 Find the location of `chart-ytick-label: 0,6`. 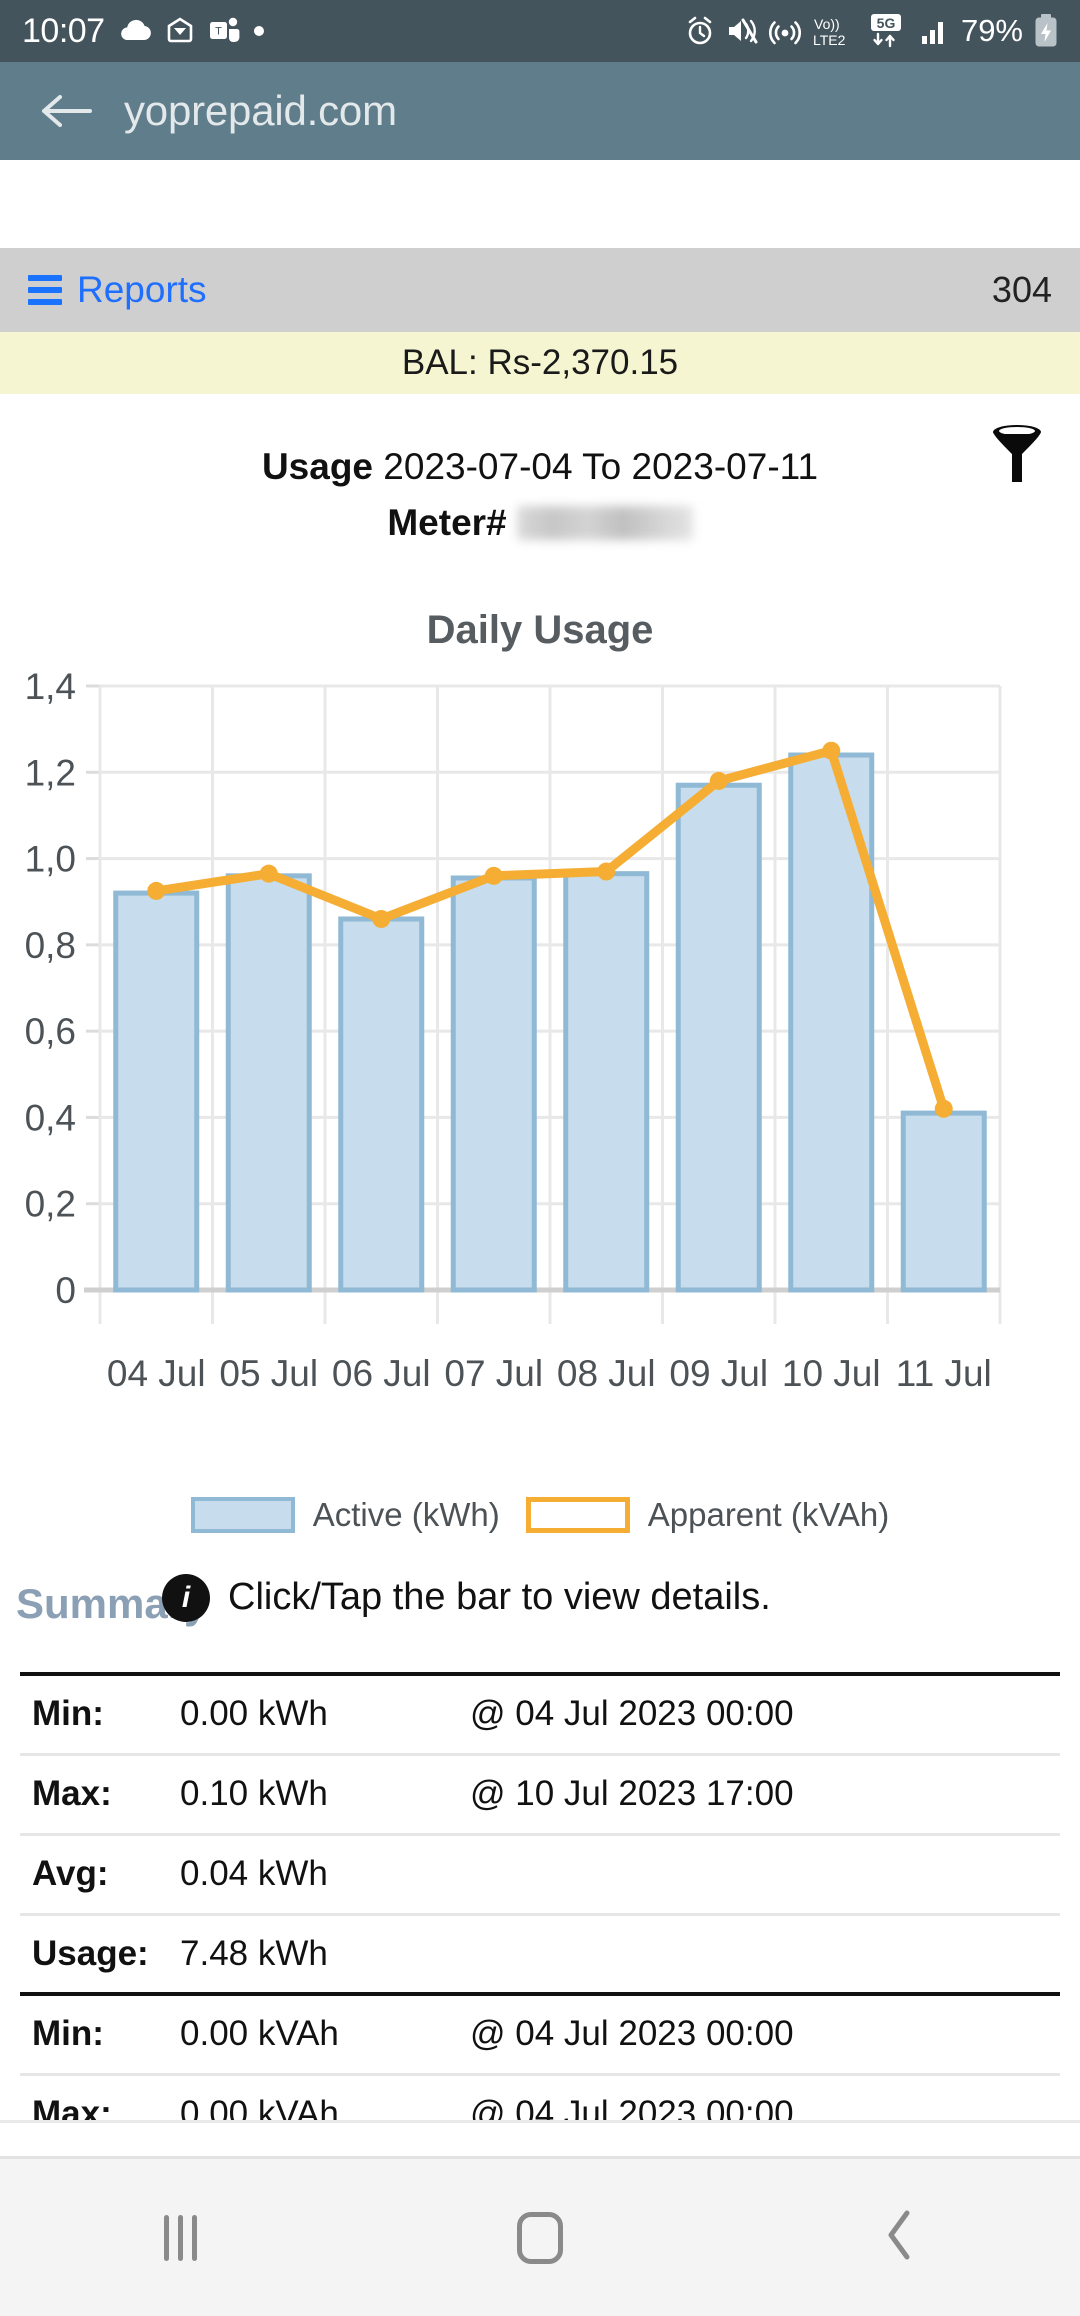

chart-ytick-label: 0,6 is located at coordinates (50, 1031).